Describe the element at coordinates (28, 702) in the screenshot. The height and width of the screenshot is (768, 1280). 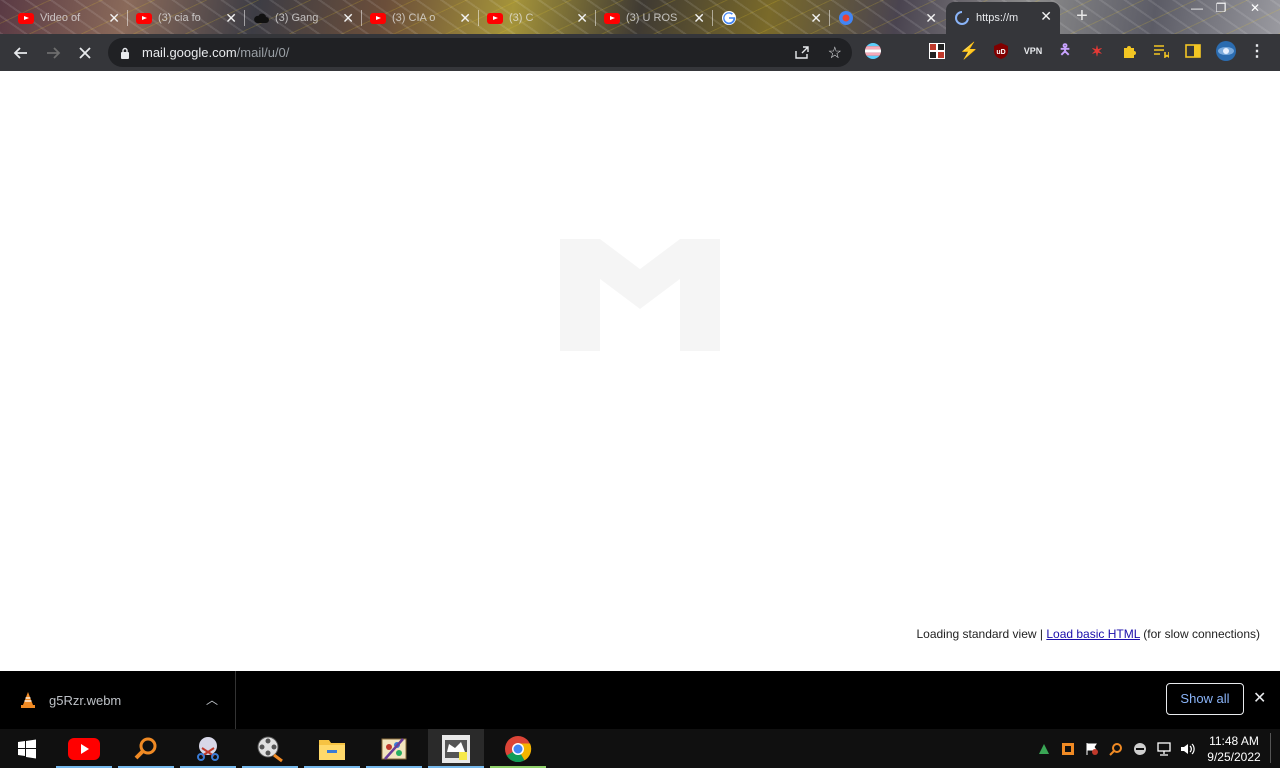
I see `vlc-cone-icon` at that location.